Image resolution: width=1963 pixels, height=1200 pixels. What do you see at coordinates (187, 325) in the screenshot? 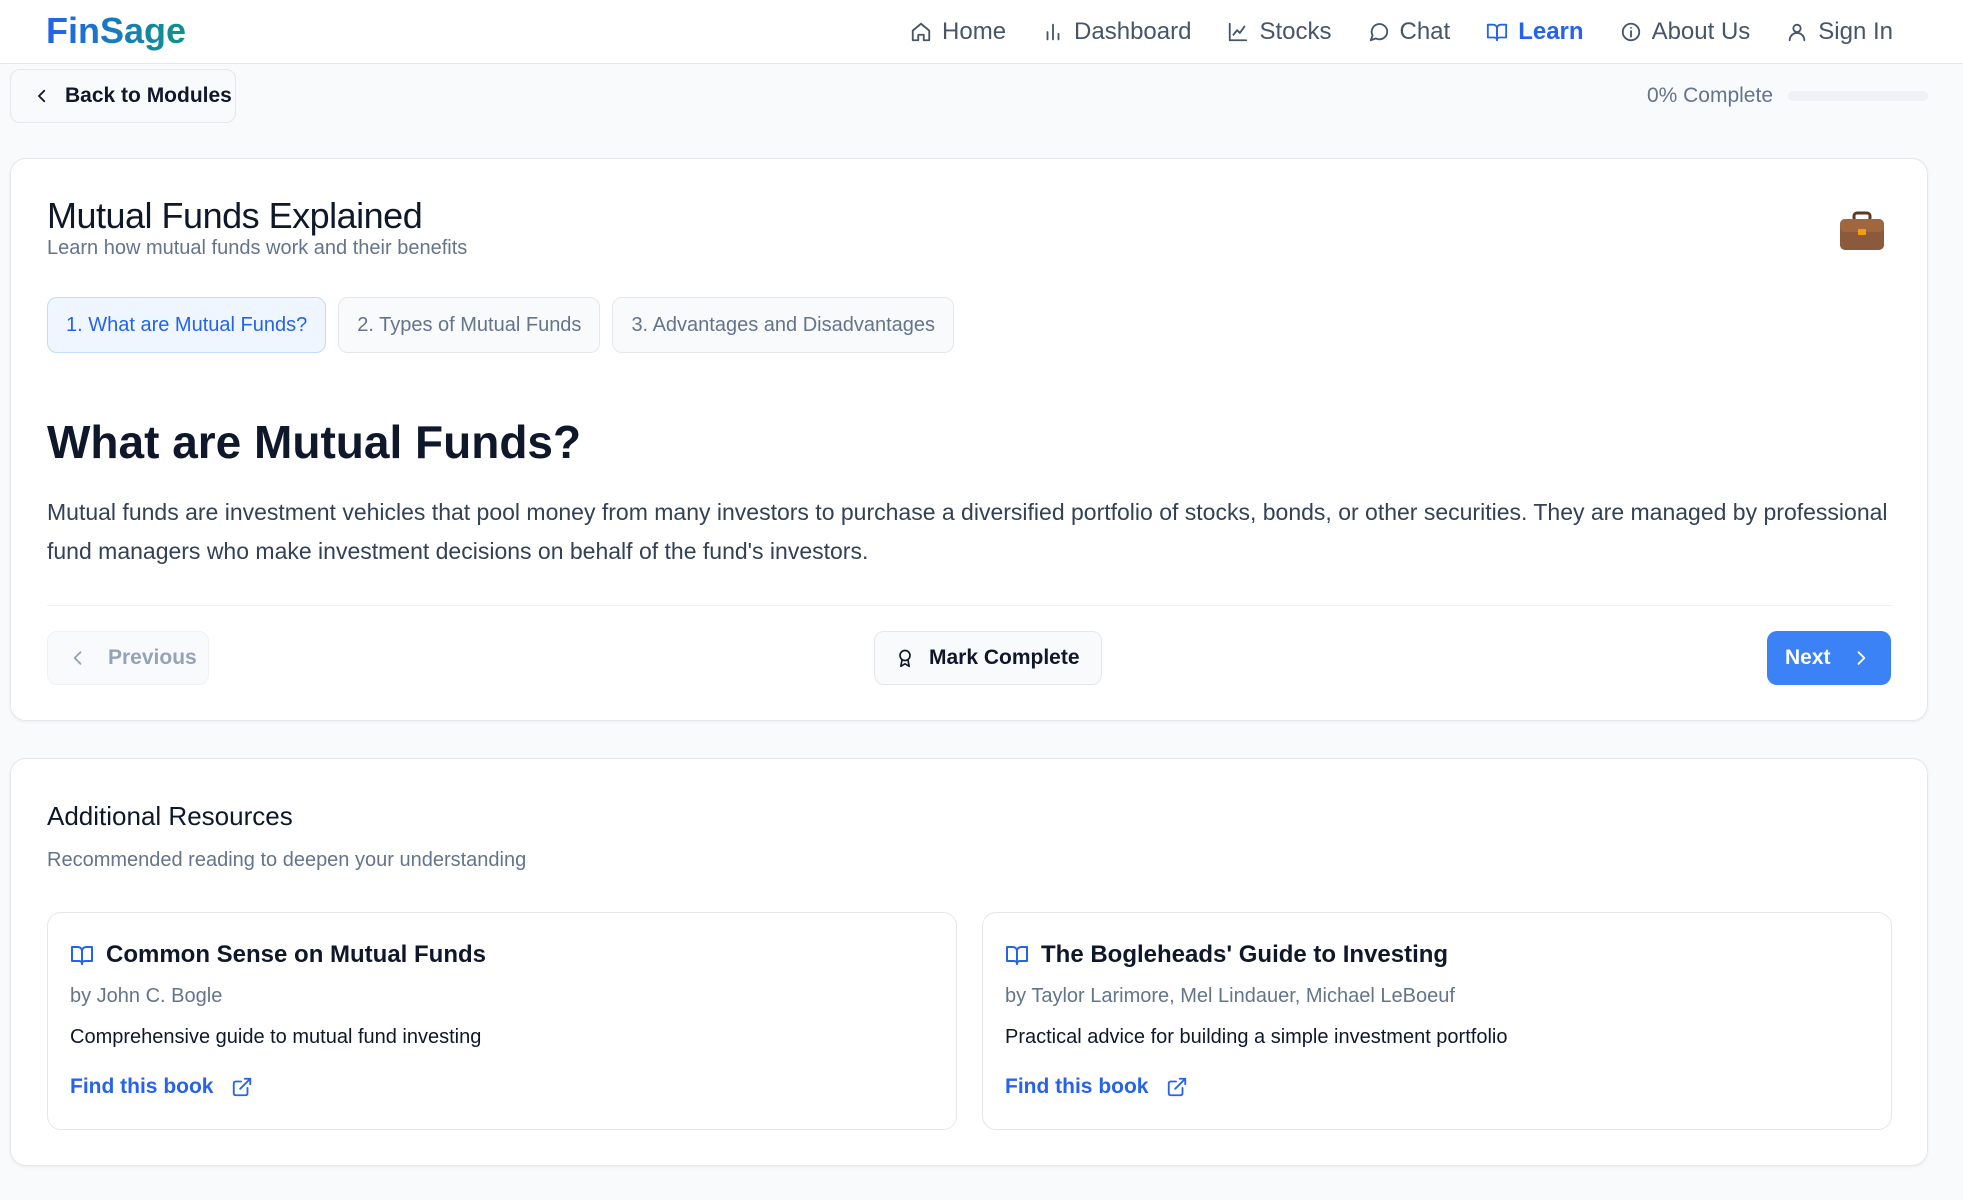
I see `tab-what-are-mutual-funds: 1. What are Mutual Funds?` at bounding box center [187, 325].